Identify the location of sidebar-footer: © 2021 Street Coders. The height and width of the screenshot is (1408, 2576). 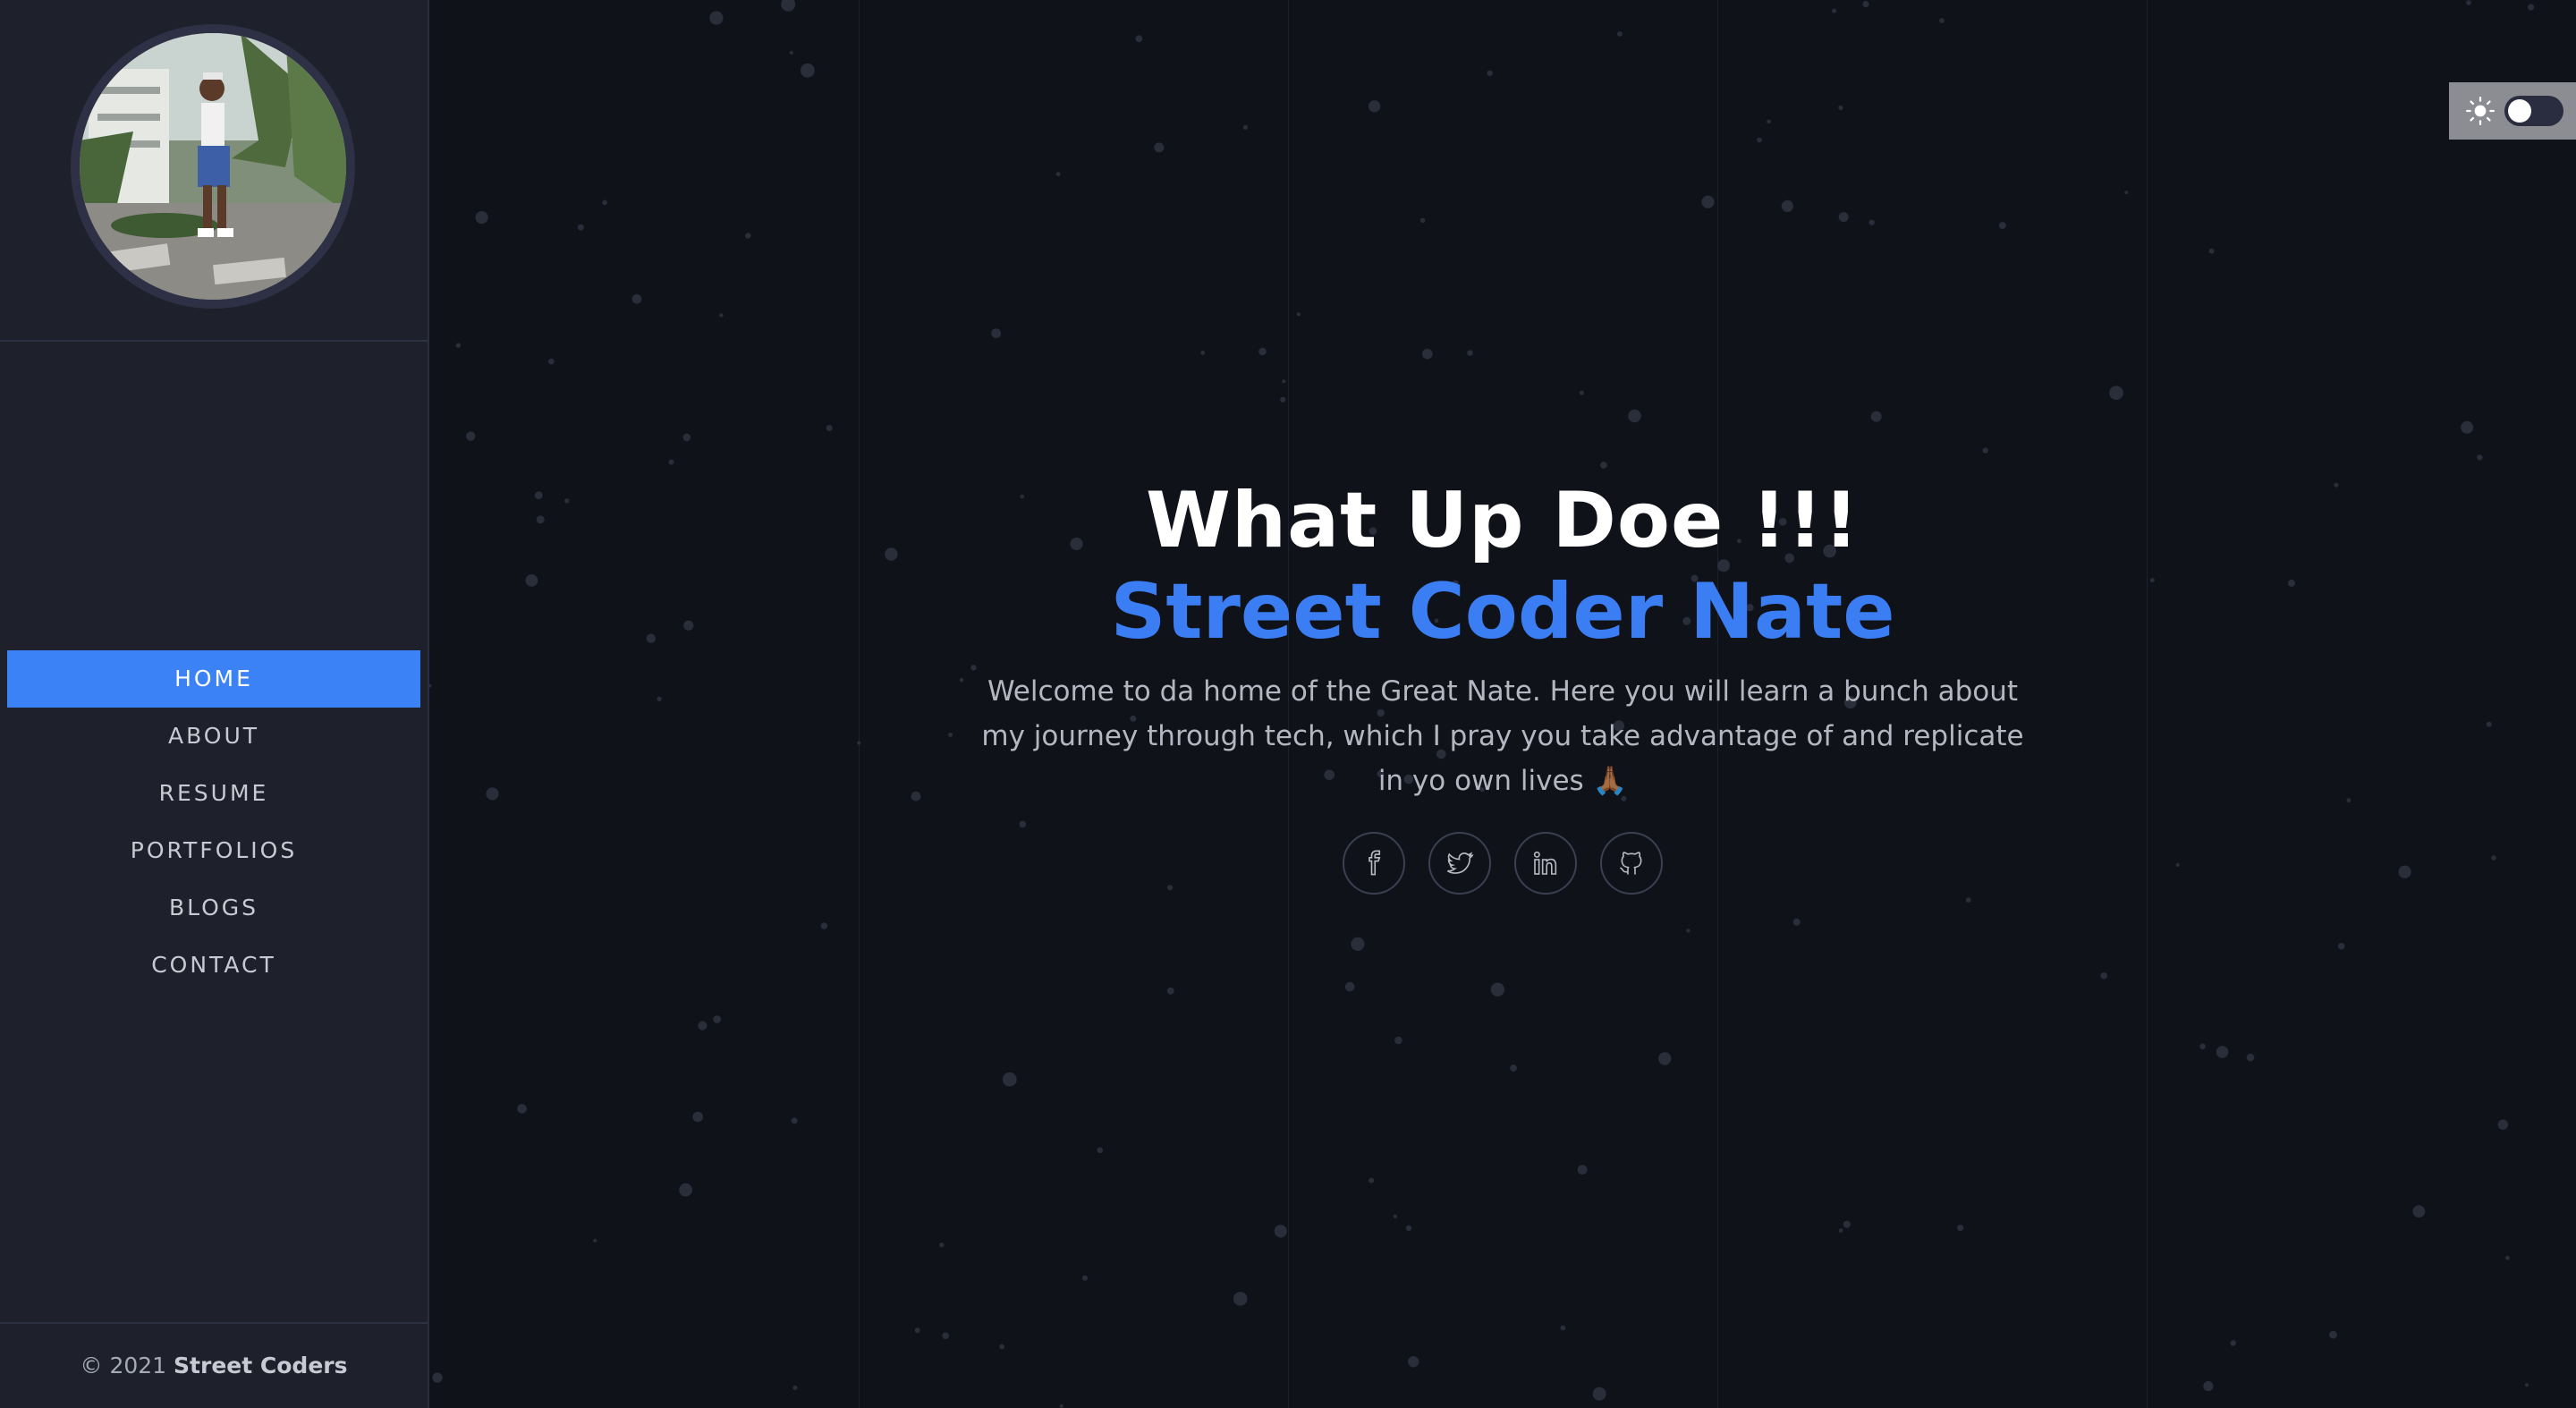
(214, 1365).